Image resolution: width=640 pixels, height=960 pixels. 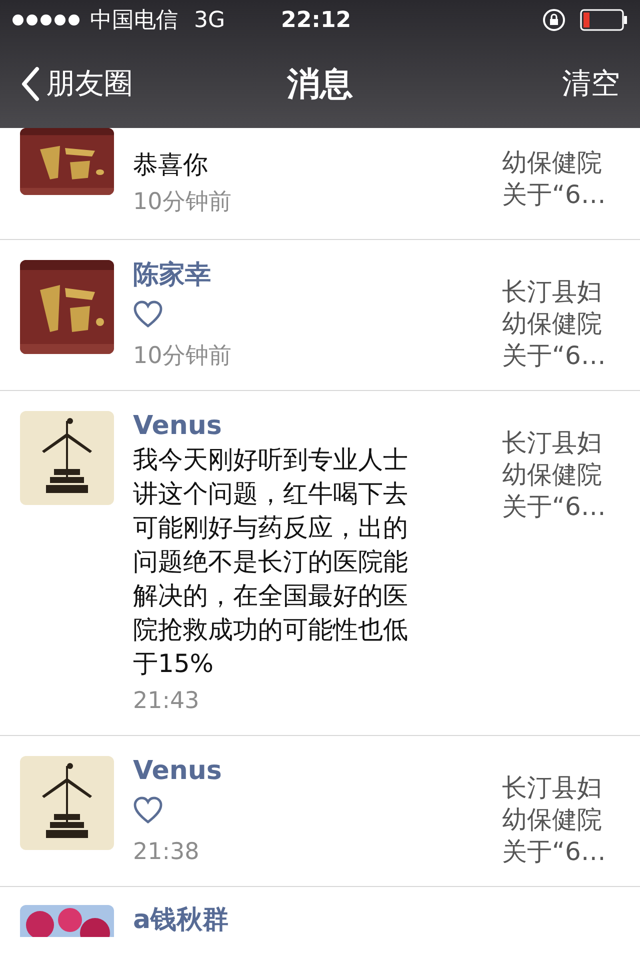 I want to click on clock-time: 22:12, so click(x=316, y=20).